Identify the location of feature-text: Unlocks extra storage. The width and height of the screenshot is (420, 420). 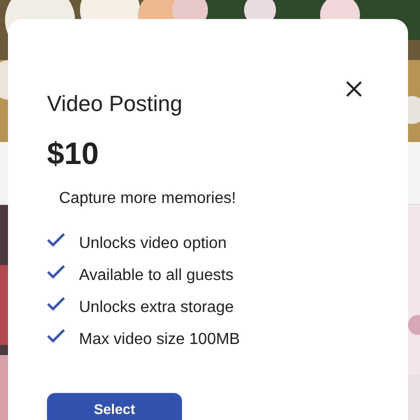
(156, 308).